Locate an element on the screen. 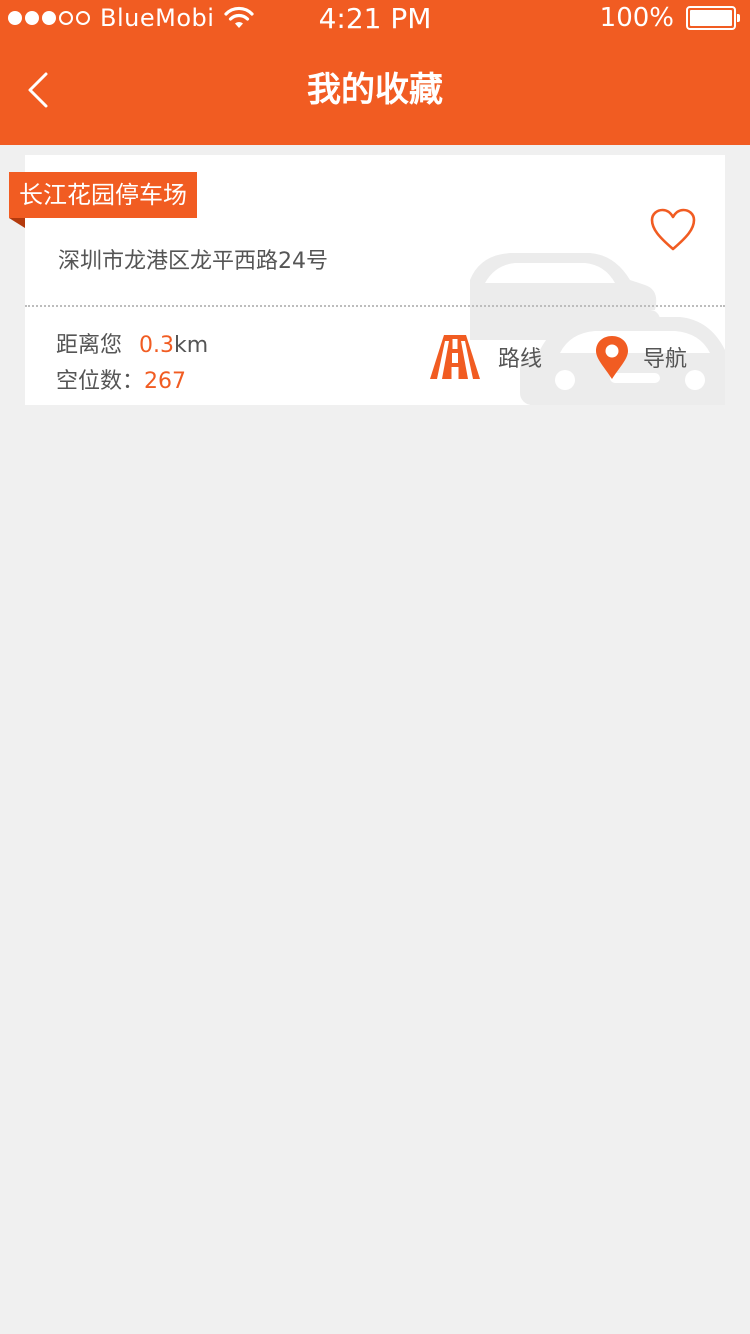 The width and height of the screenshot is (750, 1334). status-right: 100% is located at coordinates (669, 18).